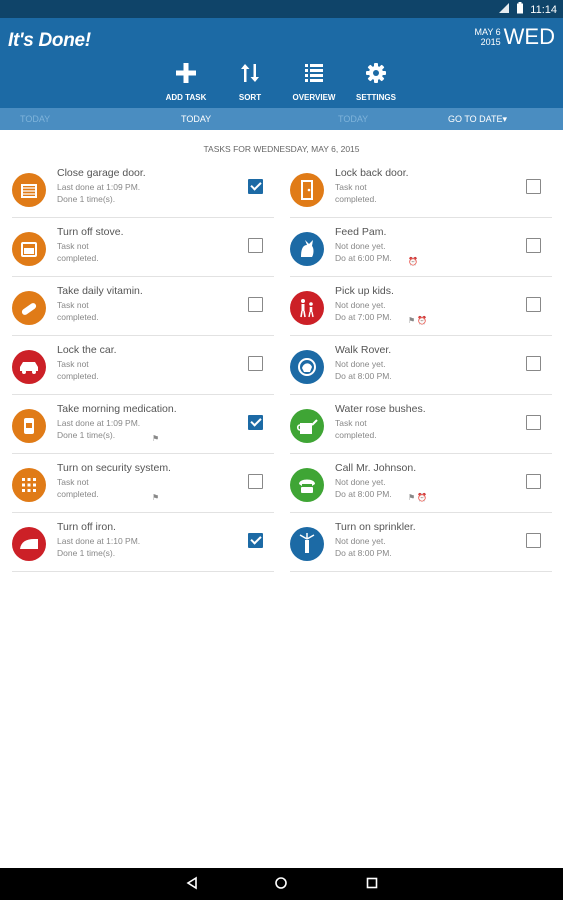  Describe the element at coordinates (29, 544) in the screenshot. I see `iron-icon` at that location.